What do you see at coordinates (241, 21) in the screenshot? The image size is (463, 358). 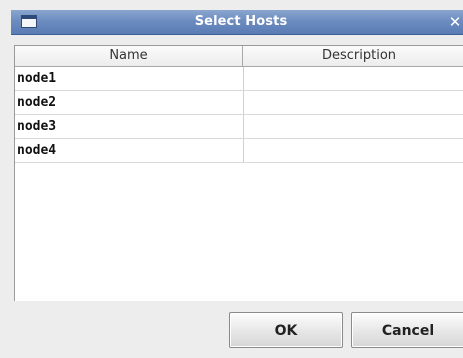 I see `dialog-title: Select Hosts` at bounding box center [241, 21].